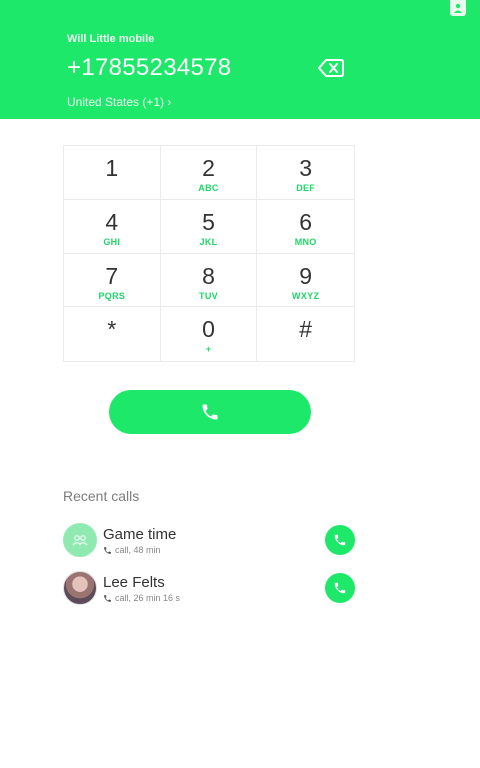  Describe the element at coordinates (148, 598) in the screenshot. I see `recent-call-duration: call, 26 min 16 s` at that location.